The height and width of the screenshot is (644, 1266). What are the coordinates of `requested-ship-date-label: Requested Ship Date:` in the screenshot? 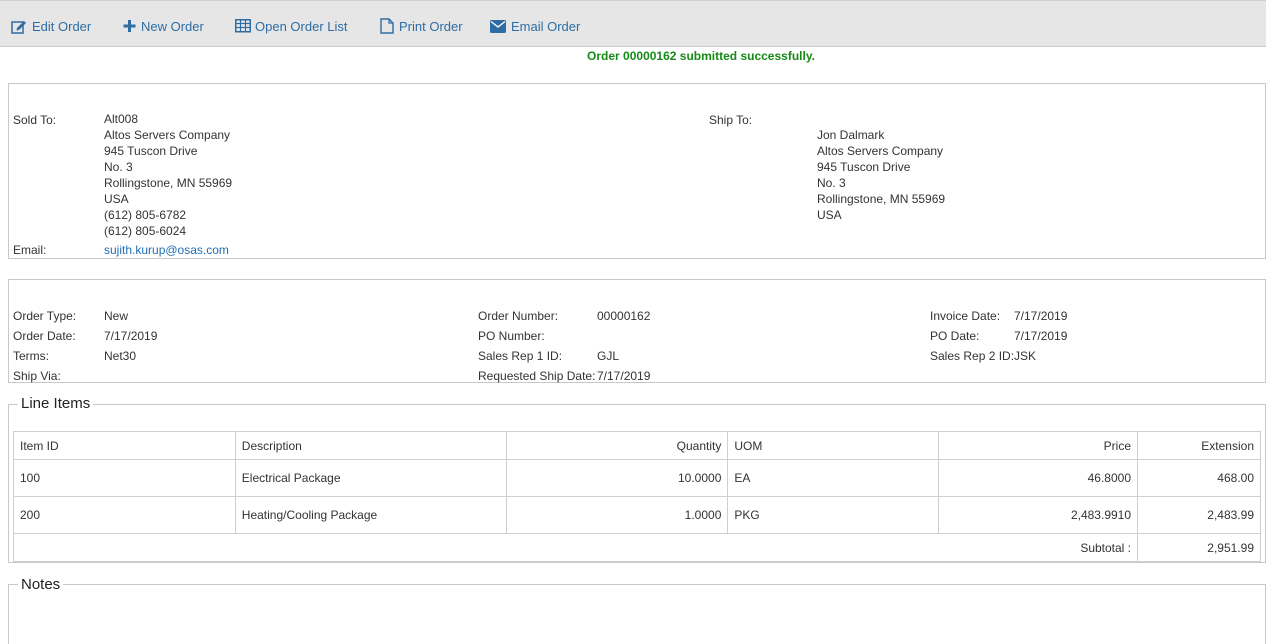 It's located at (537, 376).